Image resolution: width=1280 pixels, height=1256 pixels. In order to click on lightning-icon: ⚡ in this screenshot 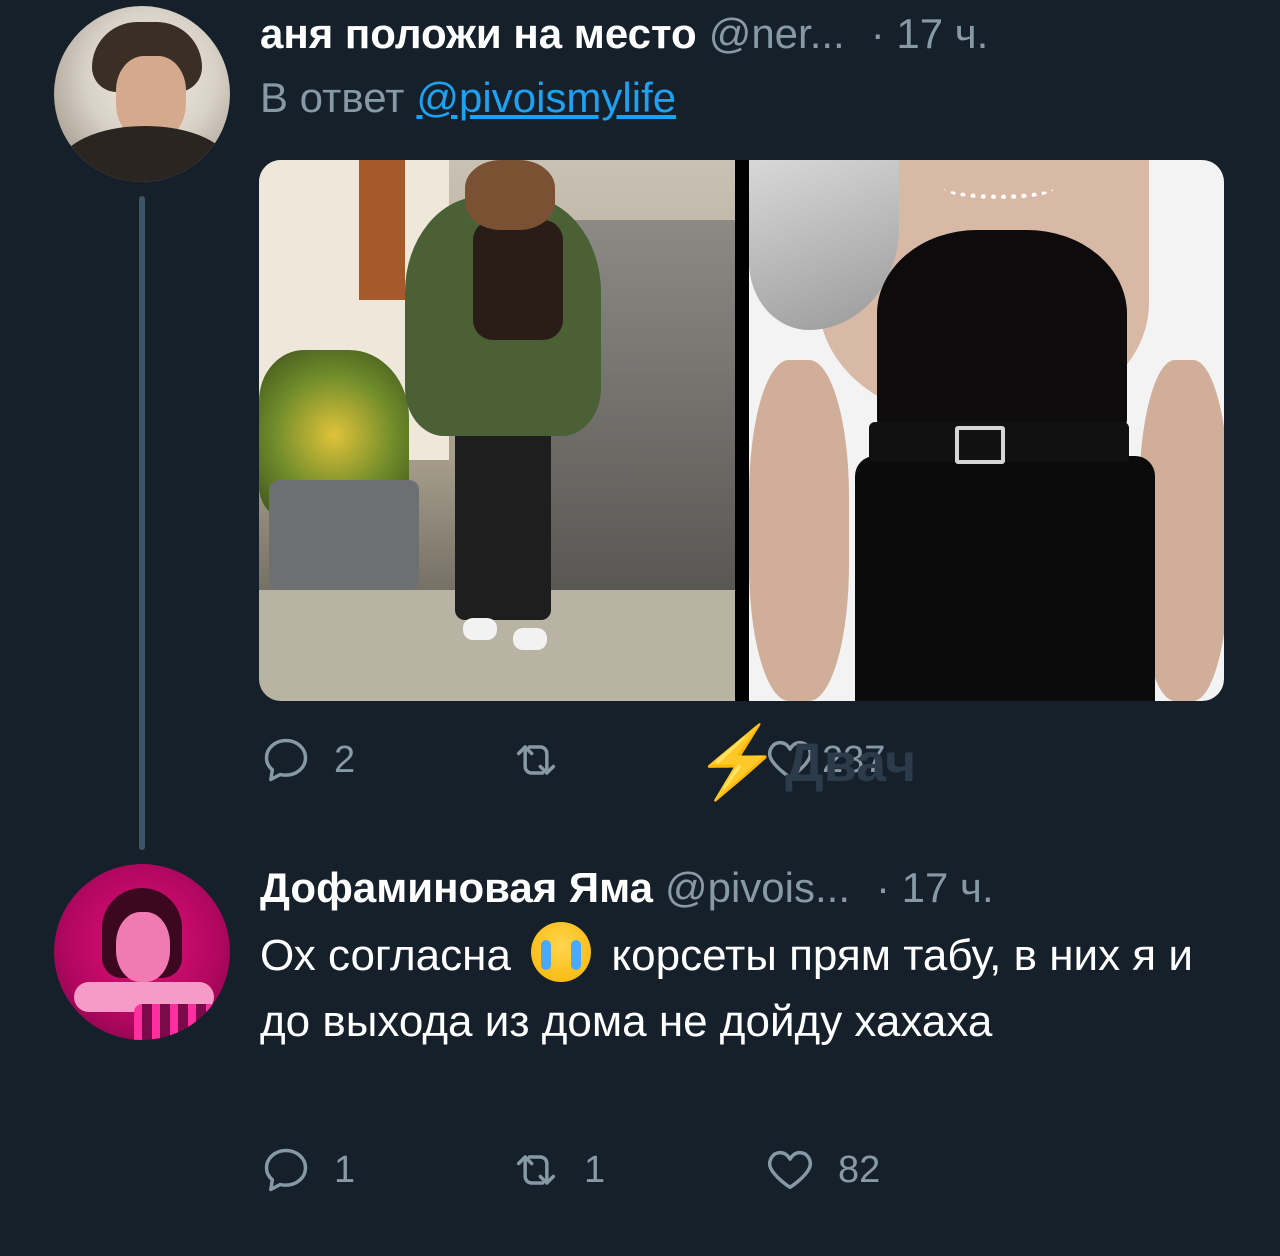, I will do `click(738, 762)`.